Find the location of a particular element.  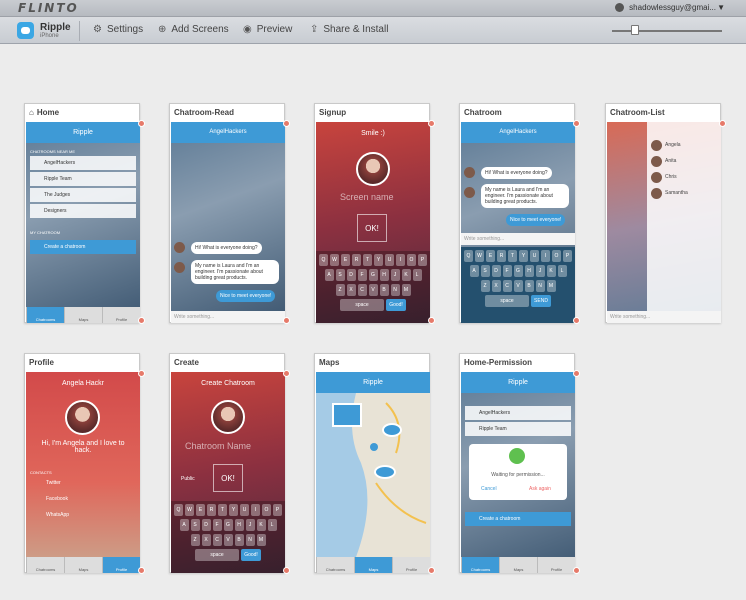

zoom-slider-track is located at coordinates (667, 31).